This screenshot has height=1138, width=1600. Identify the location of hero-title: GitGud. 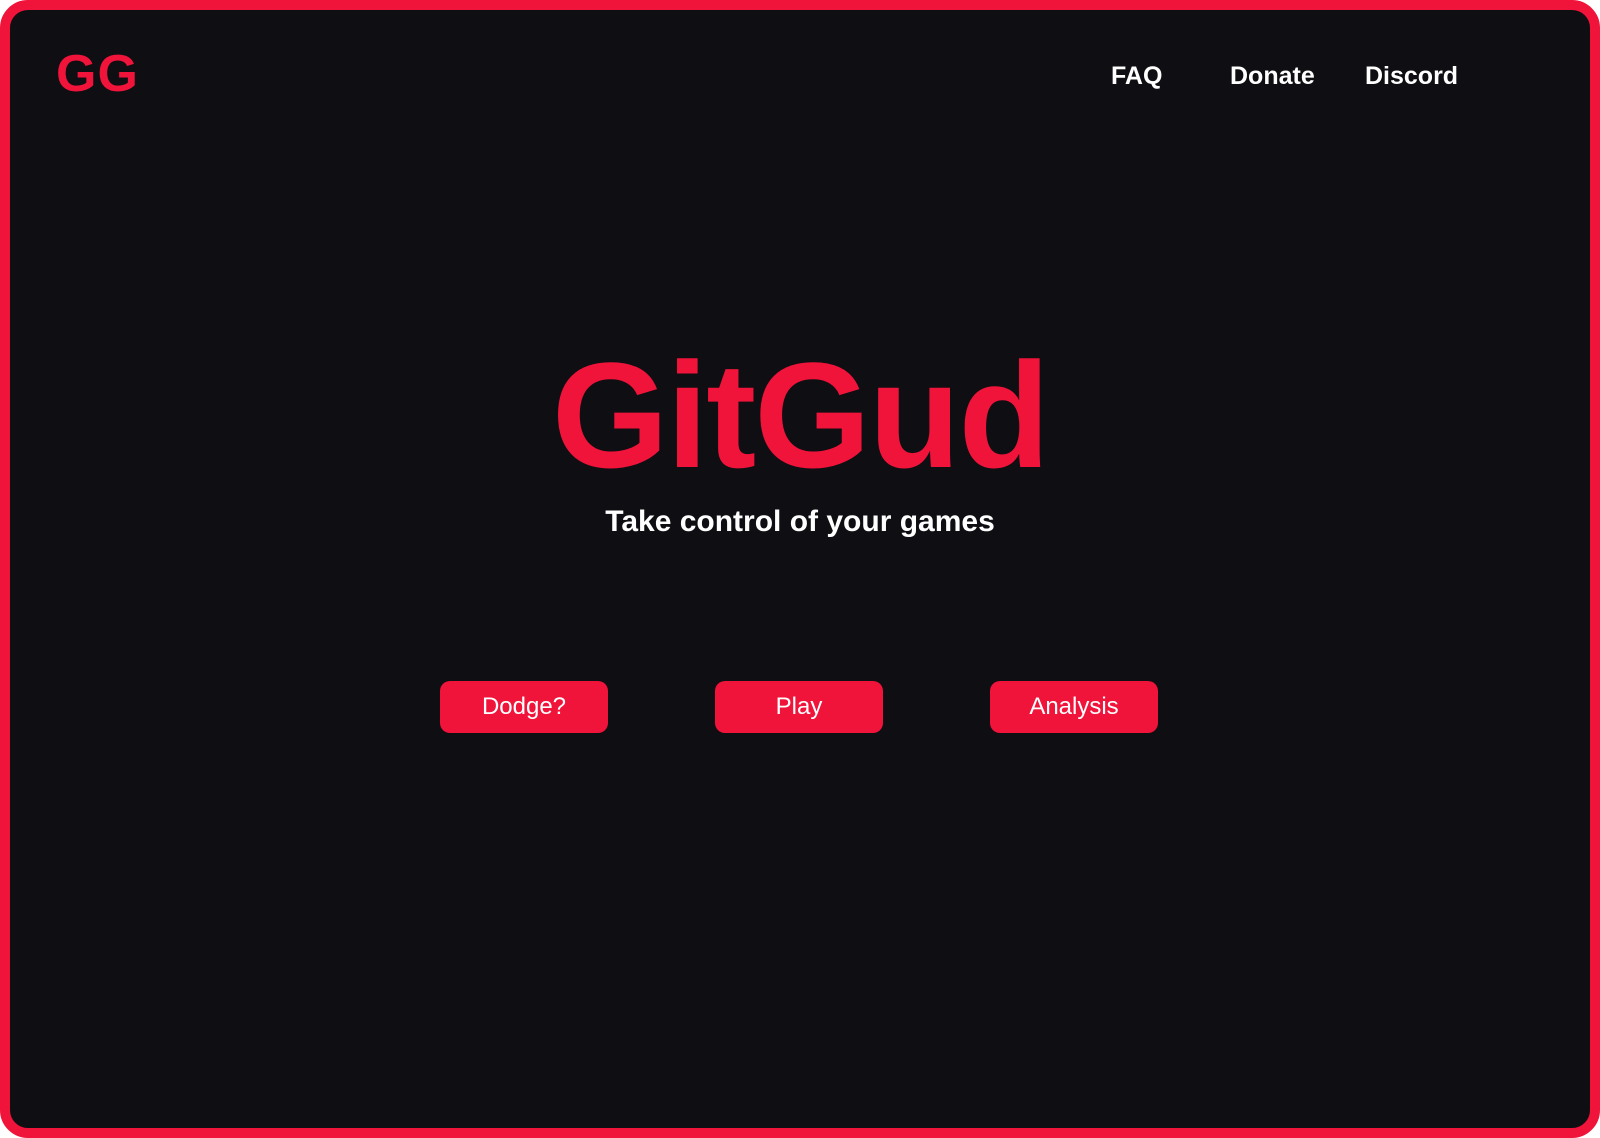
(800, 415).